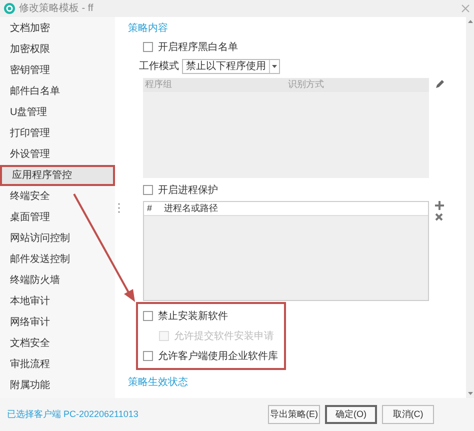 The image size is (474, 431). I want to click on dialog-button: 确定(O), so click(351, 414).